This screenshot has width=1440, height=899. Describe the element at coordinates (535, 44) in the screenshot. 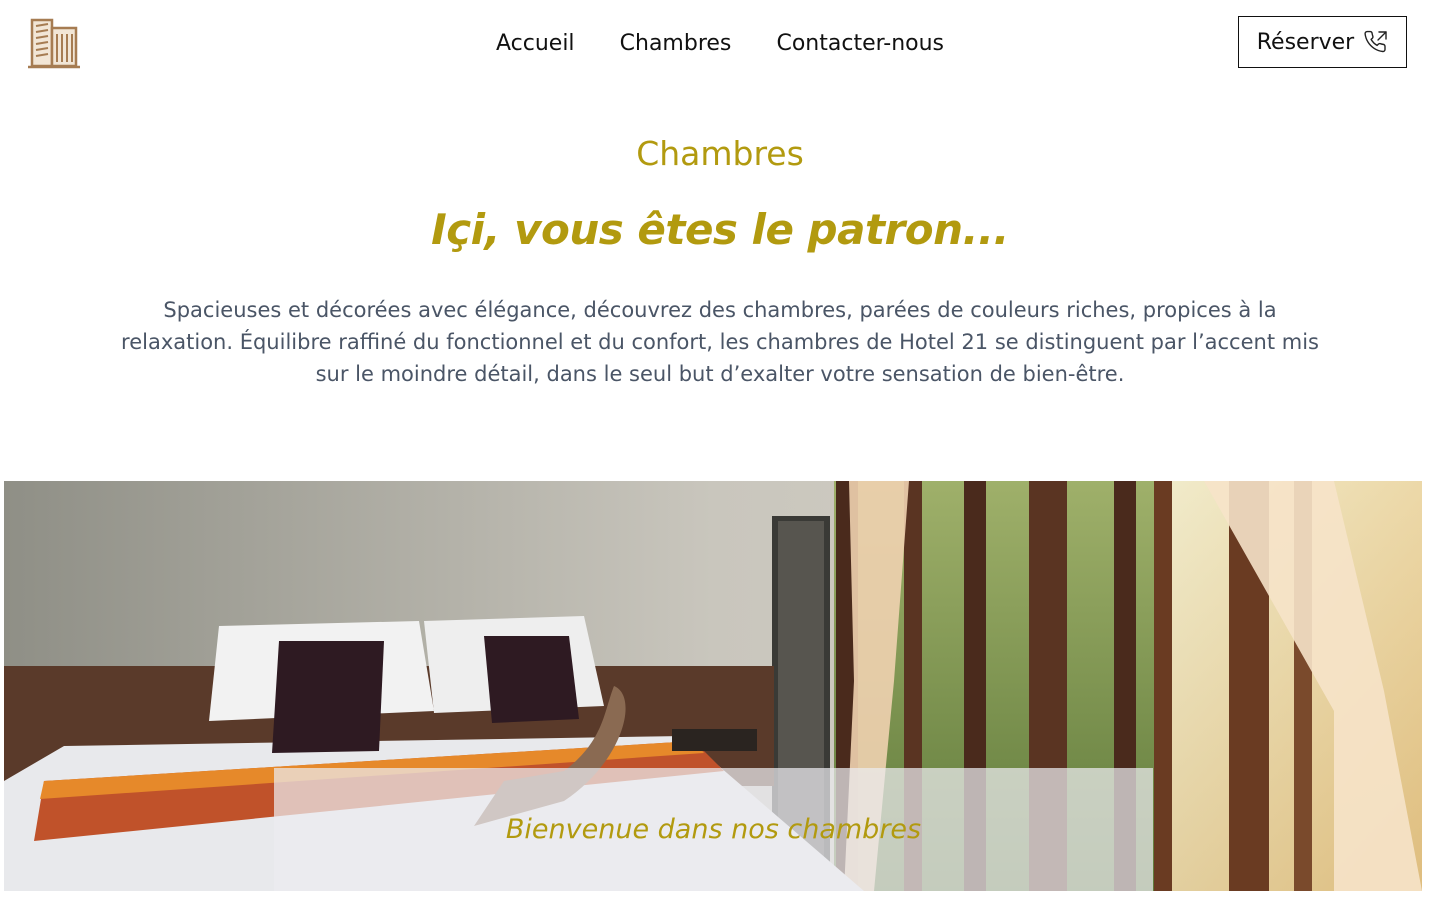

I see `nav-item-accueil: Accueil` at that location.